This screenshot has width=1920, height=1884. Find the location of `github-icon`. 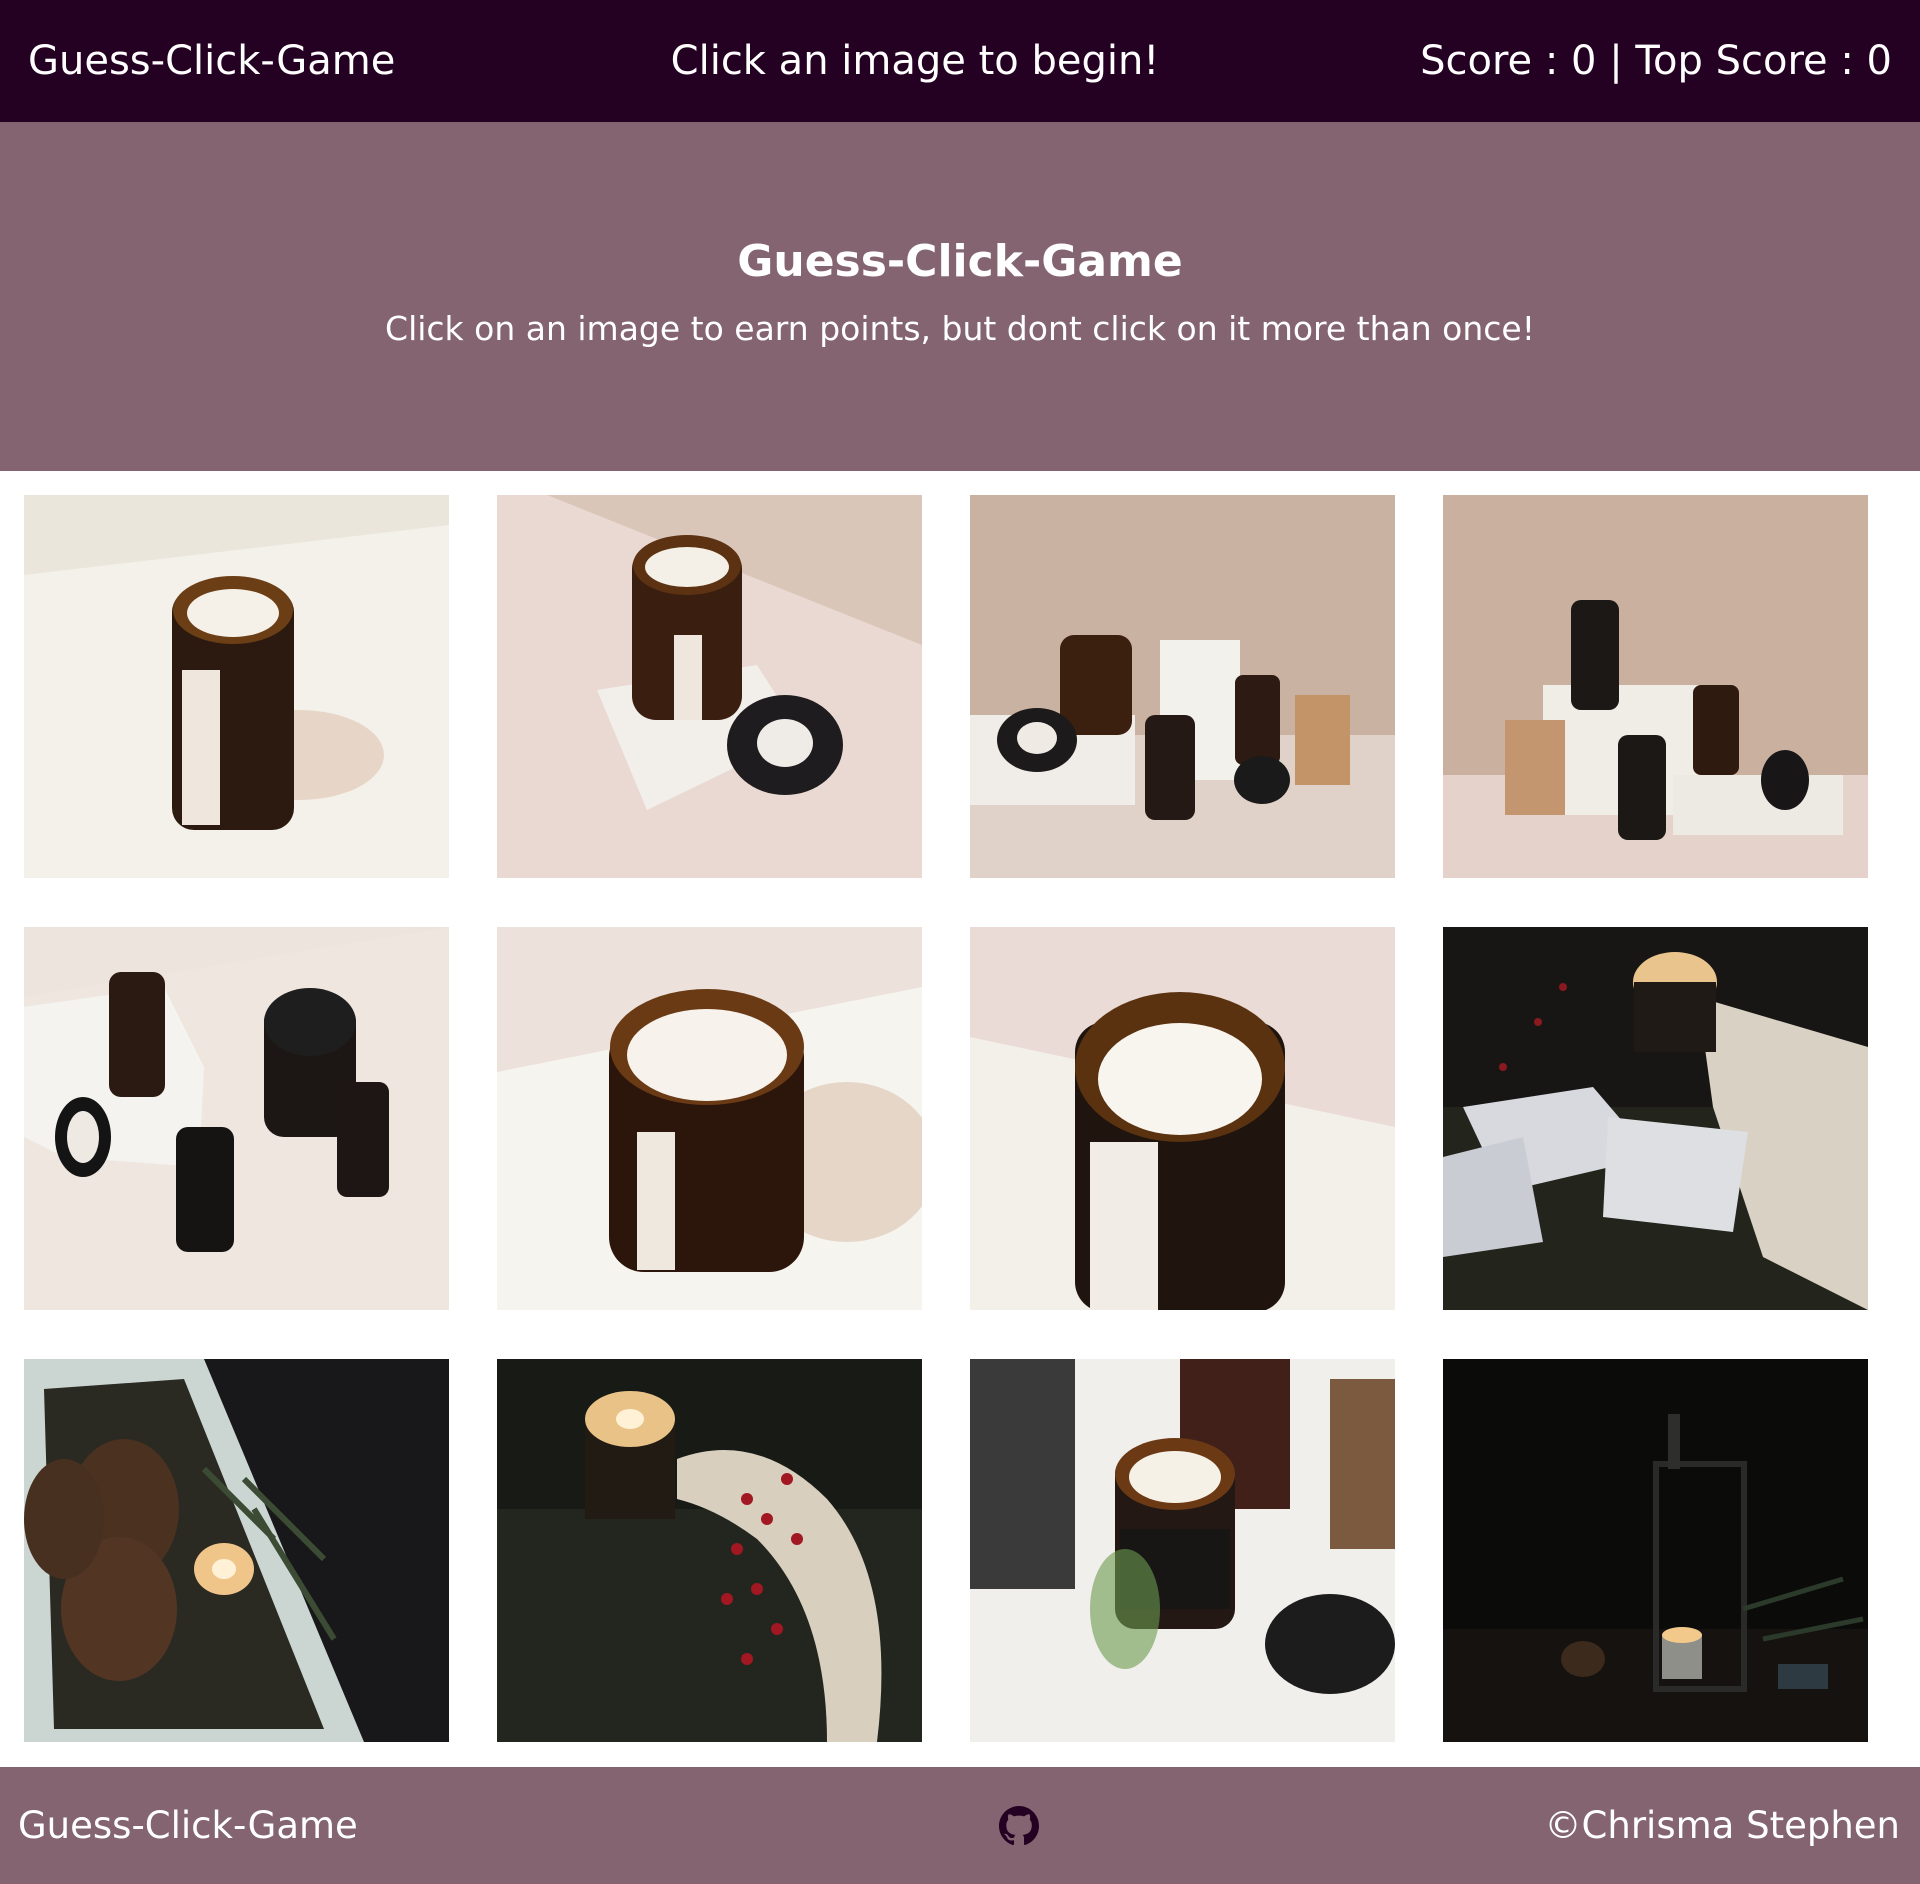

github-icon is located at coordinates (1019, 1825).